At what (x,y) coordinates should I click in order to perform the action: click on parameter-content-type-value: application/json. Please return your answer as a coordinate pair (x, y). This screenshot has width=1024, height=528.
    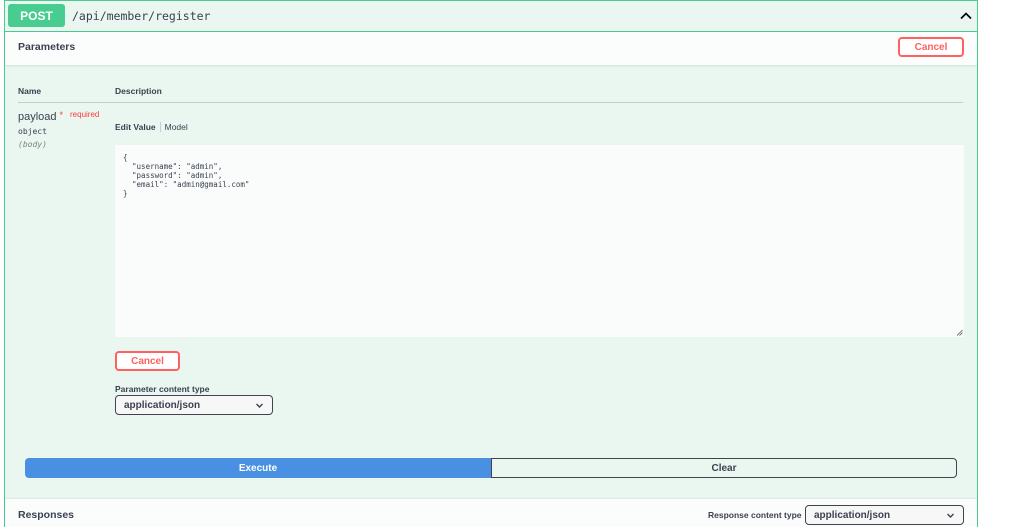
    Looking at the image, I should click on (162, 405).